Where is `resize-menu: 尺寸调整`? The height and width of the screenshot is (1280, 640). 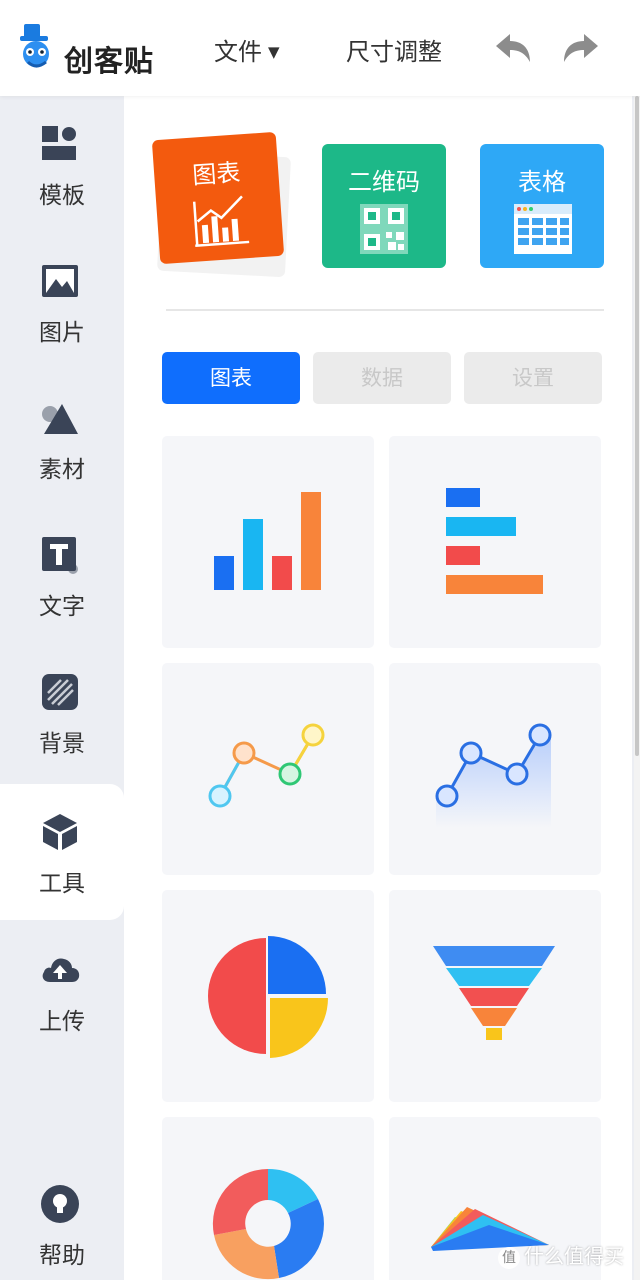
resize-menu: 尺寸调整 is located at coordinates (394, 49).